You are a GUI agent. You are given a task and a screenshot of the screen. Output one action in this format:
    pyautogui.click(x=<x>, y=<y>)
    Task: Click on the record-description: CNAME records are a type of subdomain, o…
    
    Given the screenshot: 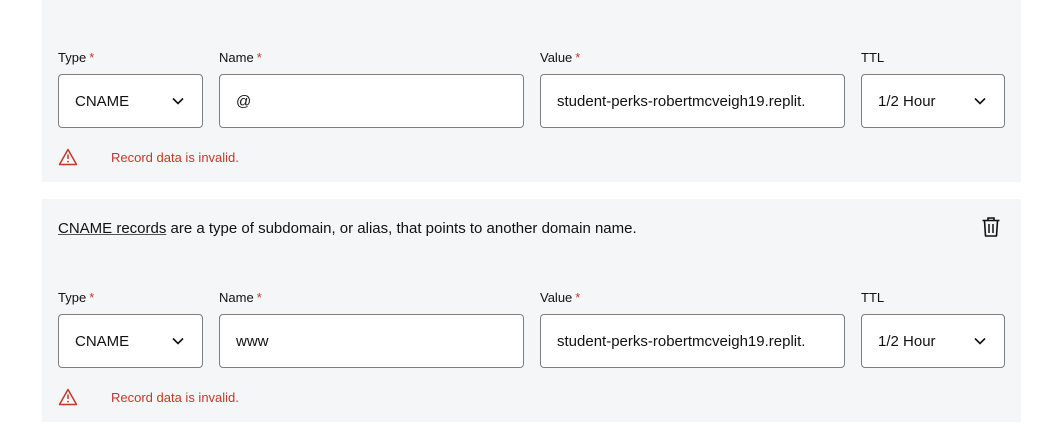 What is the action you would take?
    pyautogui.click(x=347, y=228)
    